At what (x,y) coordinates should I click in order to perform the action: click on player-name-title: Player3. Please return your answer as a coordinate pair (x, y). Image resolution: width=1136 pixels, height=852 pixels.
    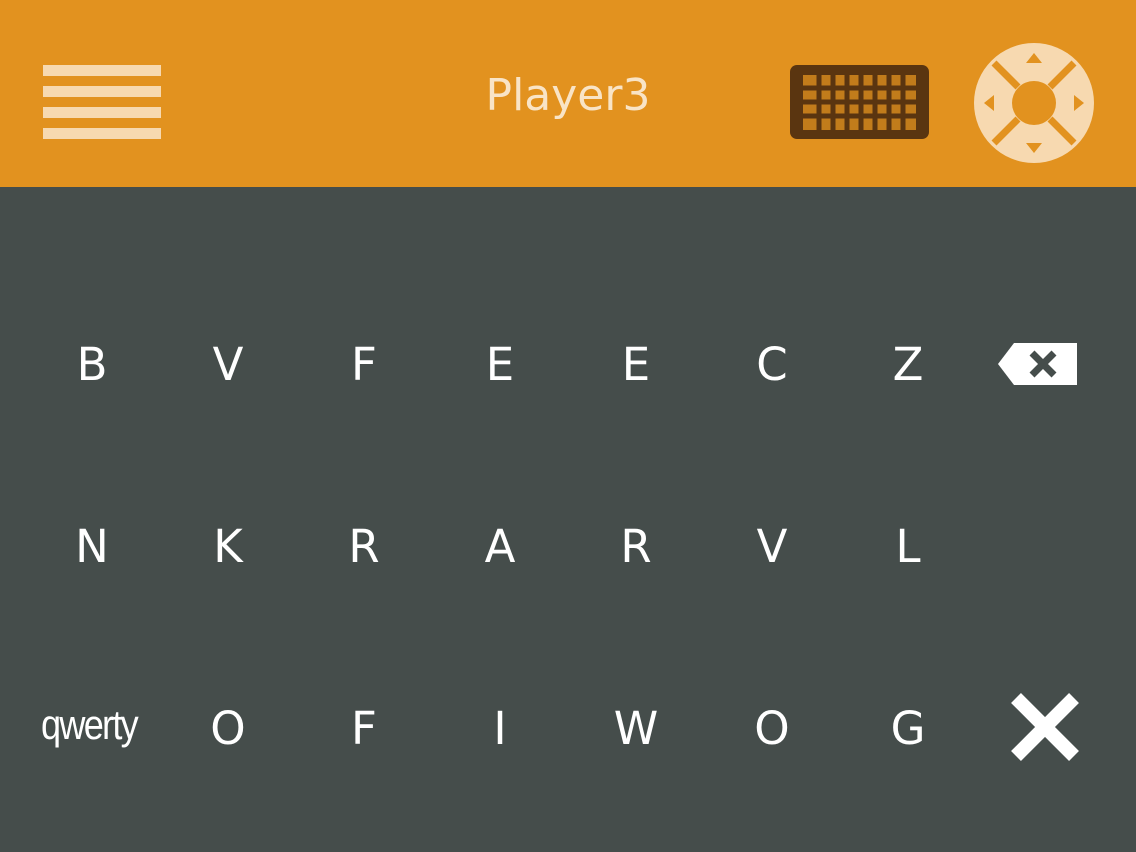
    Looking at the image, I should click on (568, 95).